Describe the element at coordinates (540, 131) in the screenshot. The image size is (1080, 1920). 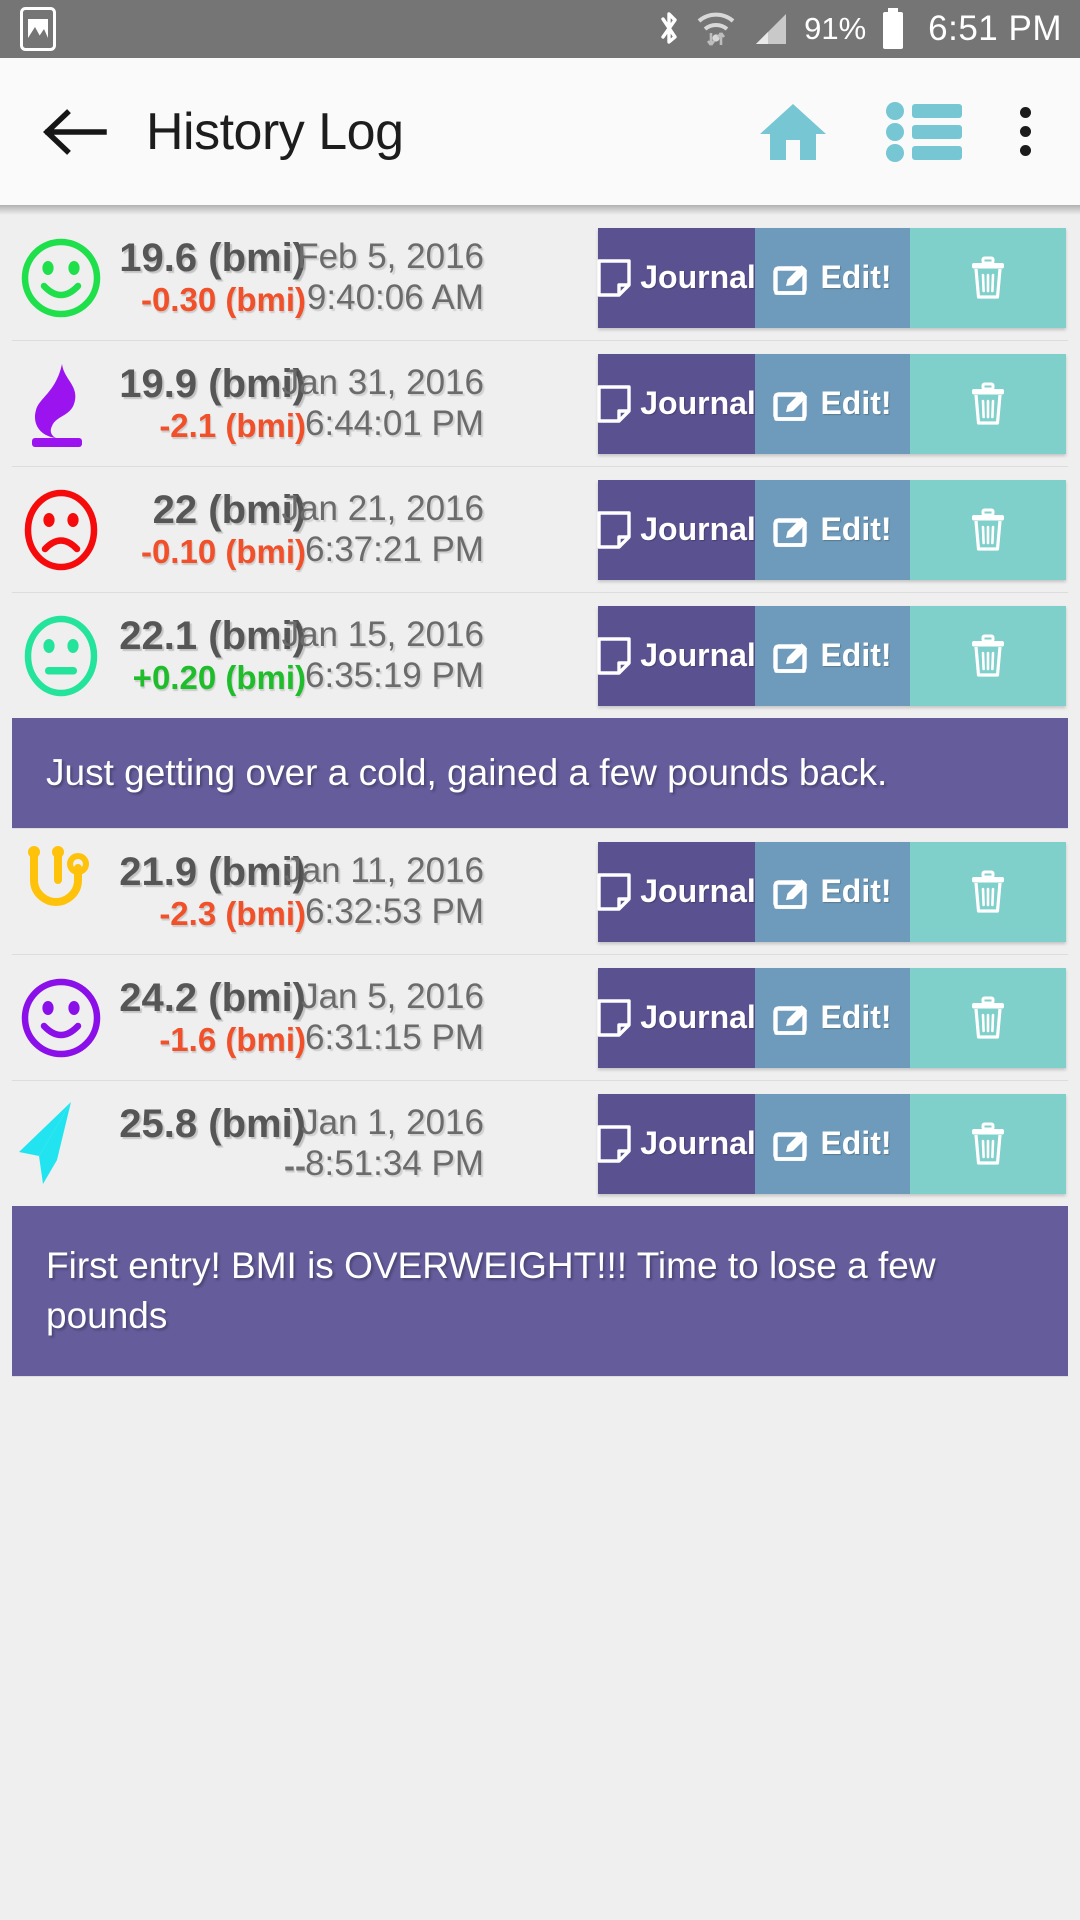
I see `app-bar: History Log` at that location.